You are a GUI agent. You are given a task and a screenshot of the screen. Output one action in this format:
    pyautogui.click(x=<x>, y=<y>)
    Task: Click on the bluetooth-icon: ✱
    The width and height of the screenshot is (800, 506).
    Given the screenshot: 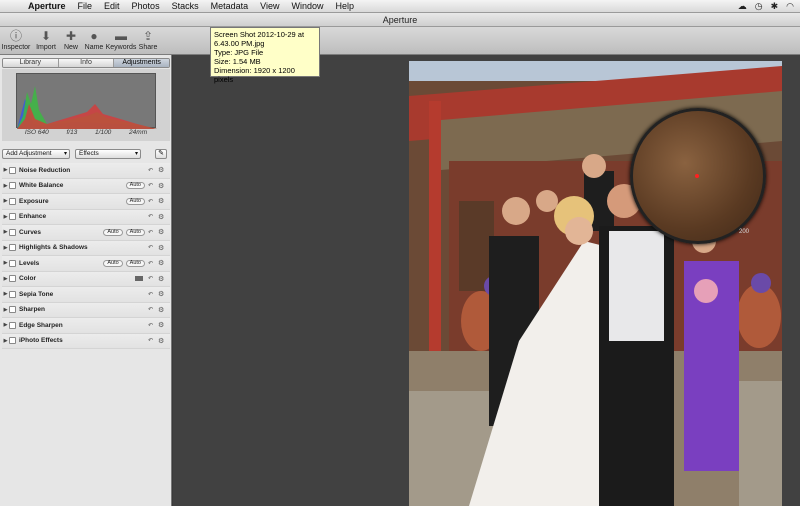 What is the action you would take?
    pyautogui.click(x=775, y=6)
    